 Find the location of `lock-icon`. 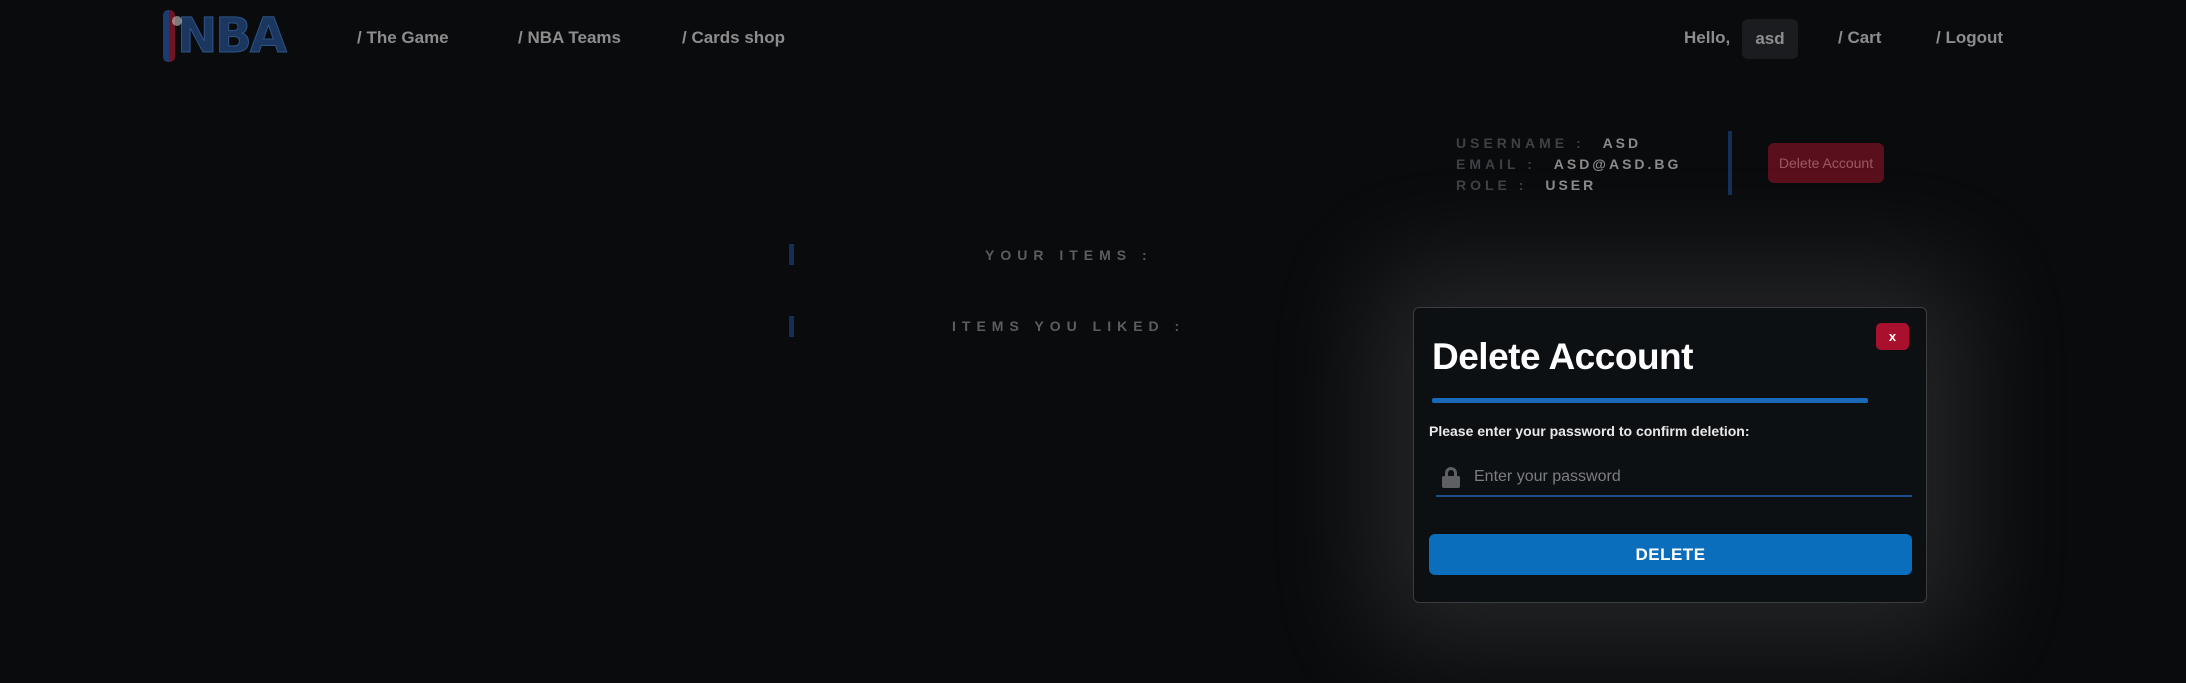

lock-icon is located at coordinates (1451, 477).